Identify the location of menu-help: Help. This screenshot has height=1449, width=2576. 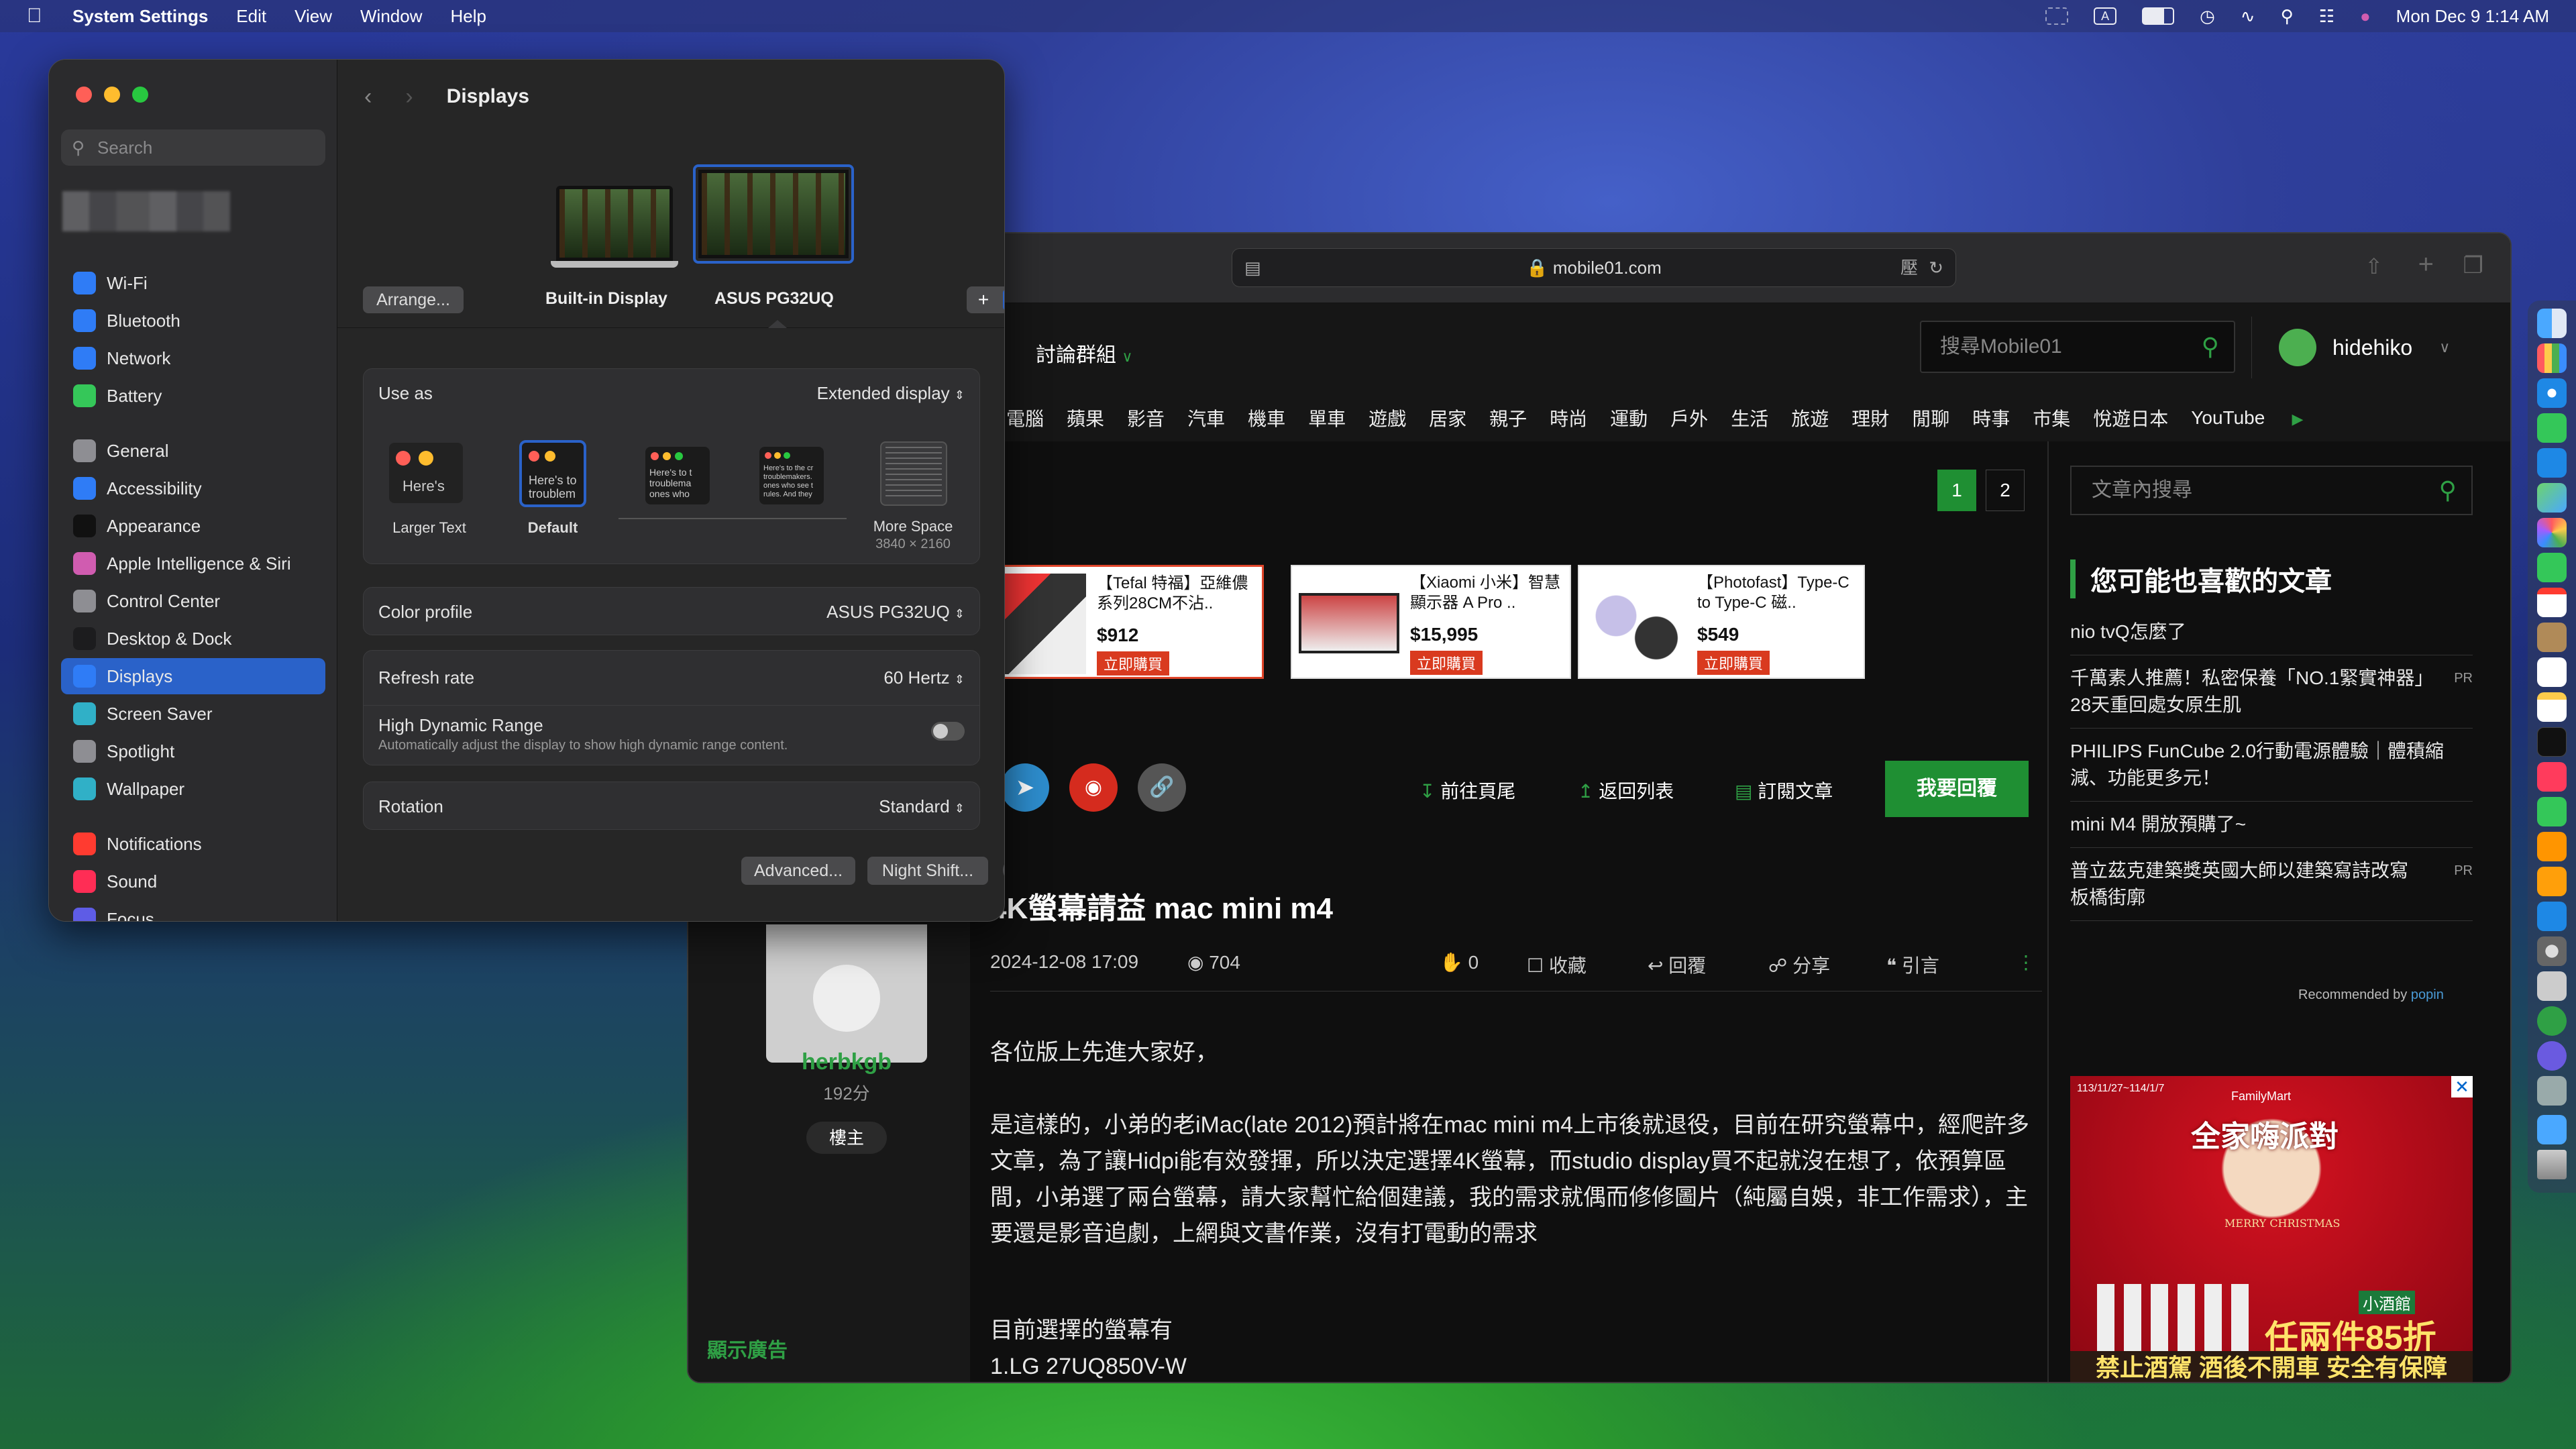
(468, 16).